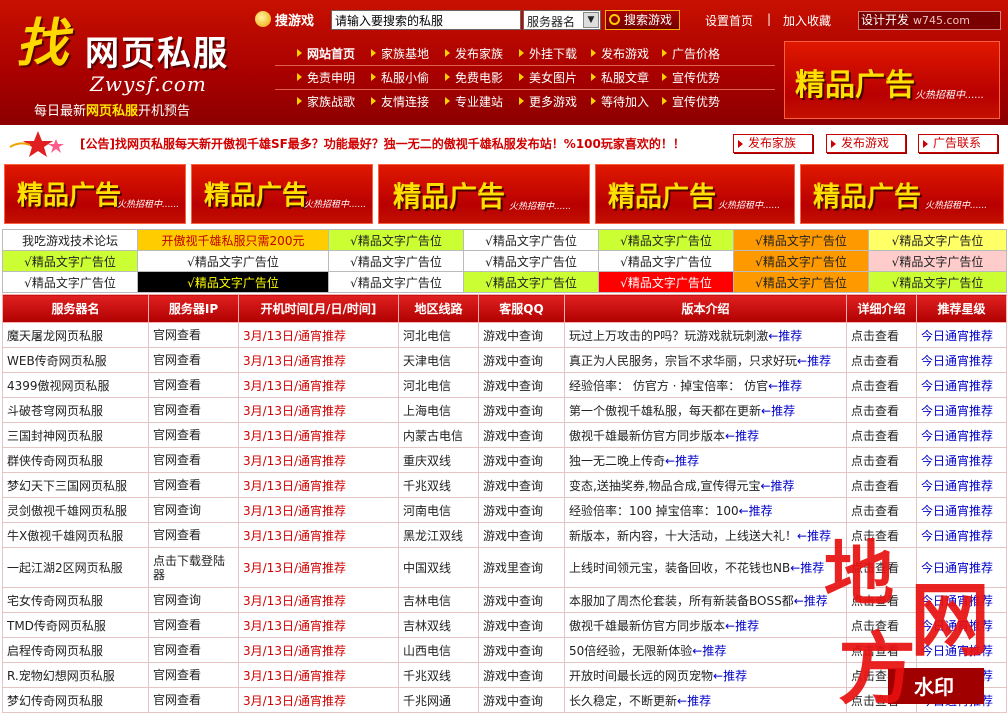  I want to click on nav-item: 网站首页, so click(326, 53).